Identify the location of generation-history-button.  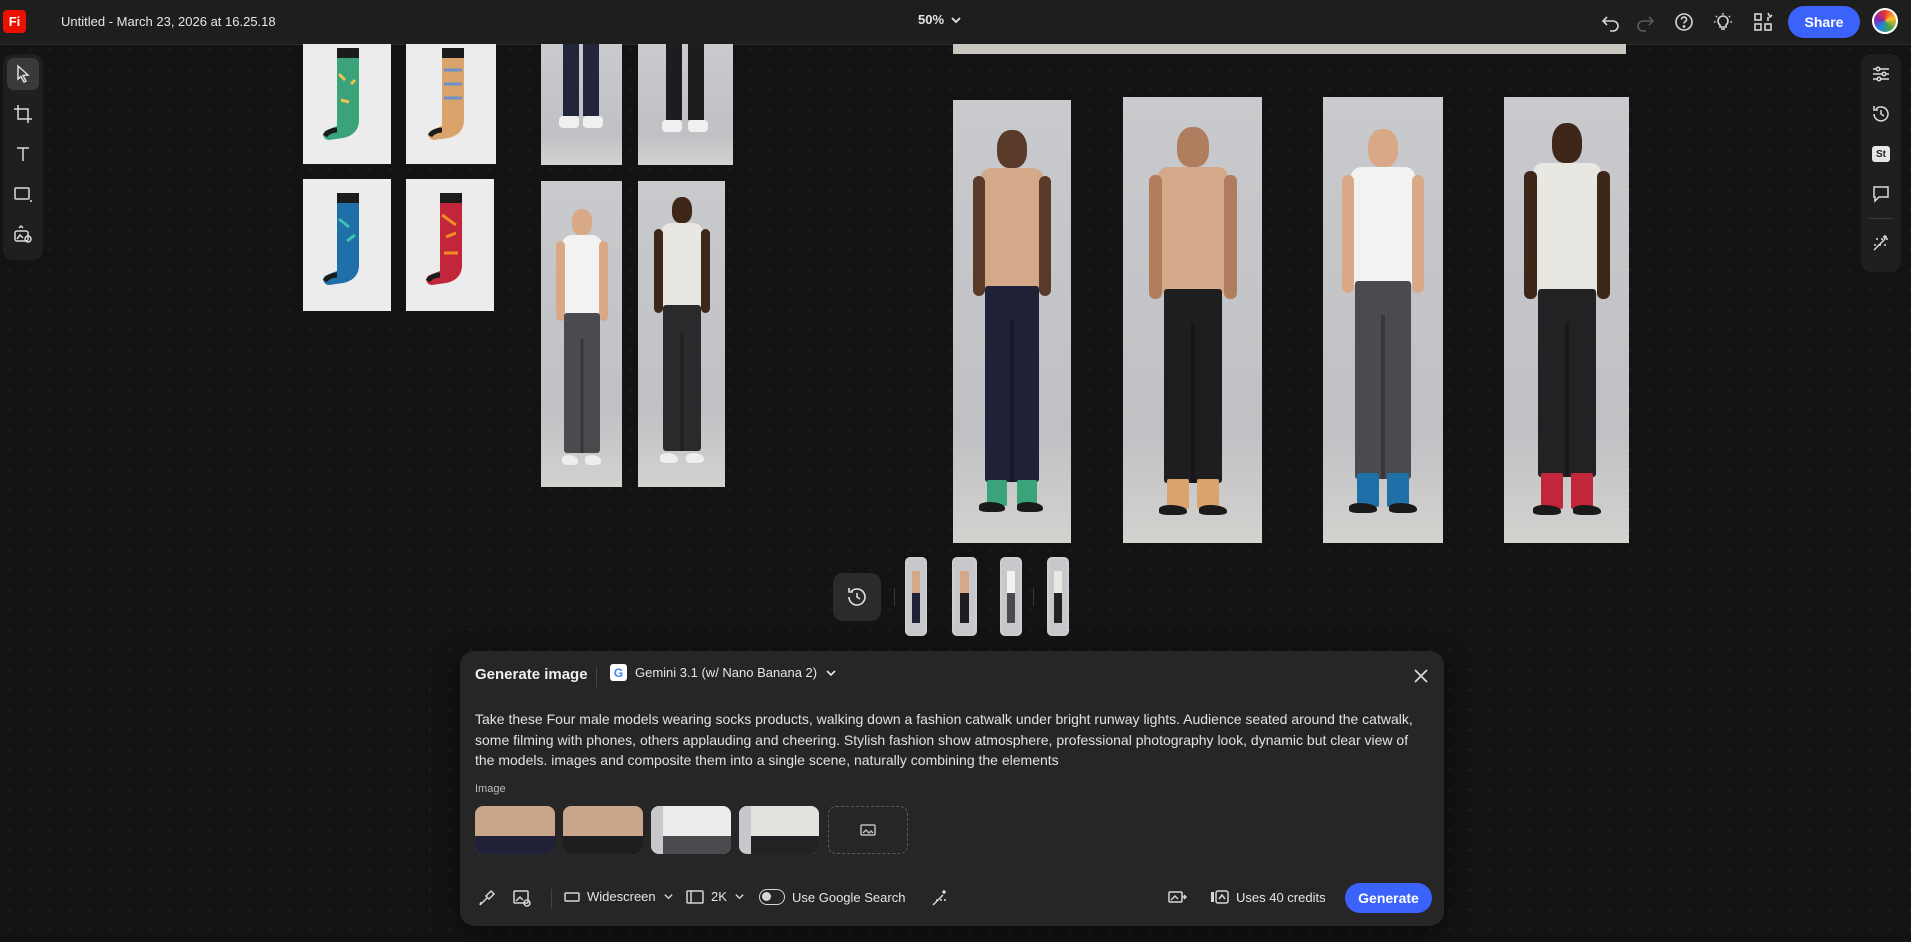
(857, 597).